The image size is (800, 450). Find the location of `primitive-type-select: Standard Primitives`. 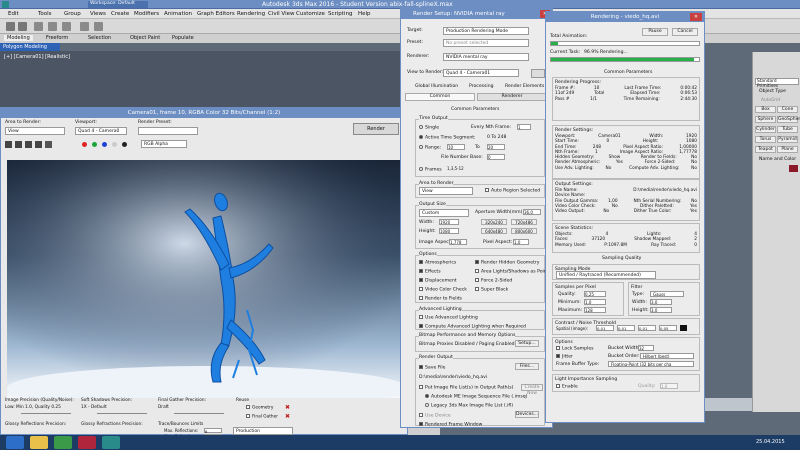

primitive-type-select: Standard Primitives is located at coordinates (777, 83).